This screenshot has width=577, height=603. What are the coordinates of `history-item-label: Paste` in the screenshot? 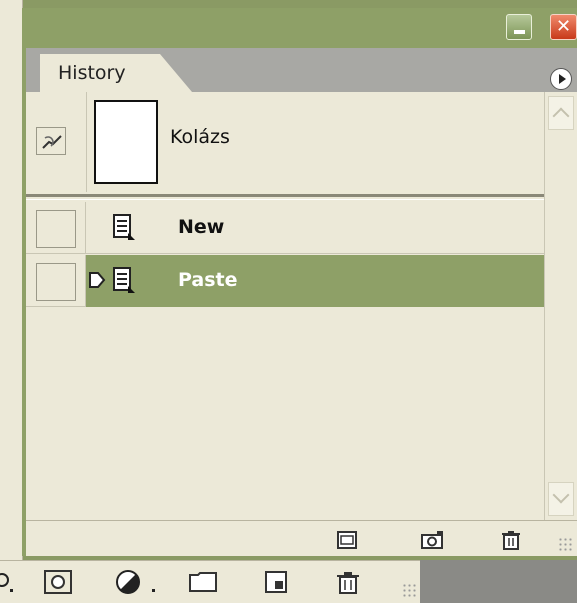 It's located at (208, 280).